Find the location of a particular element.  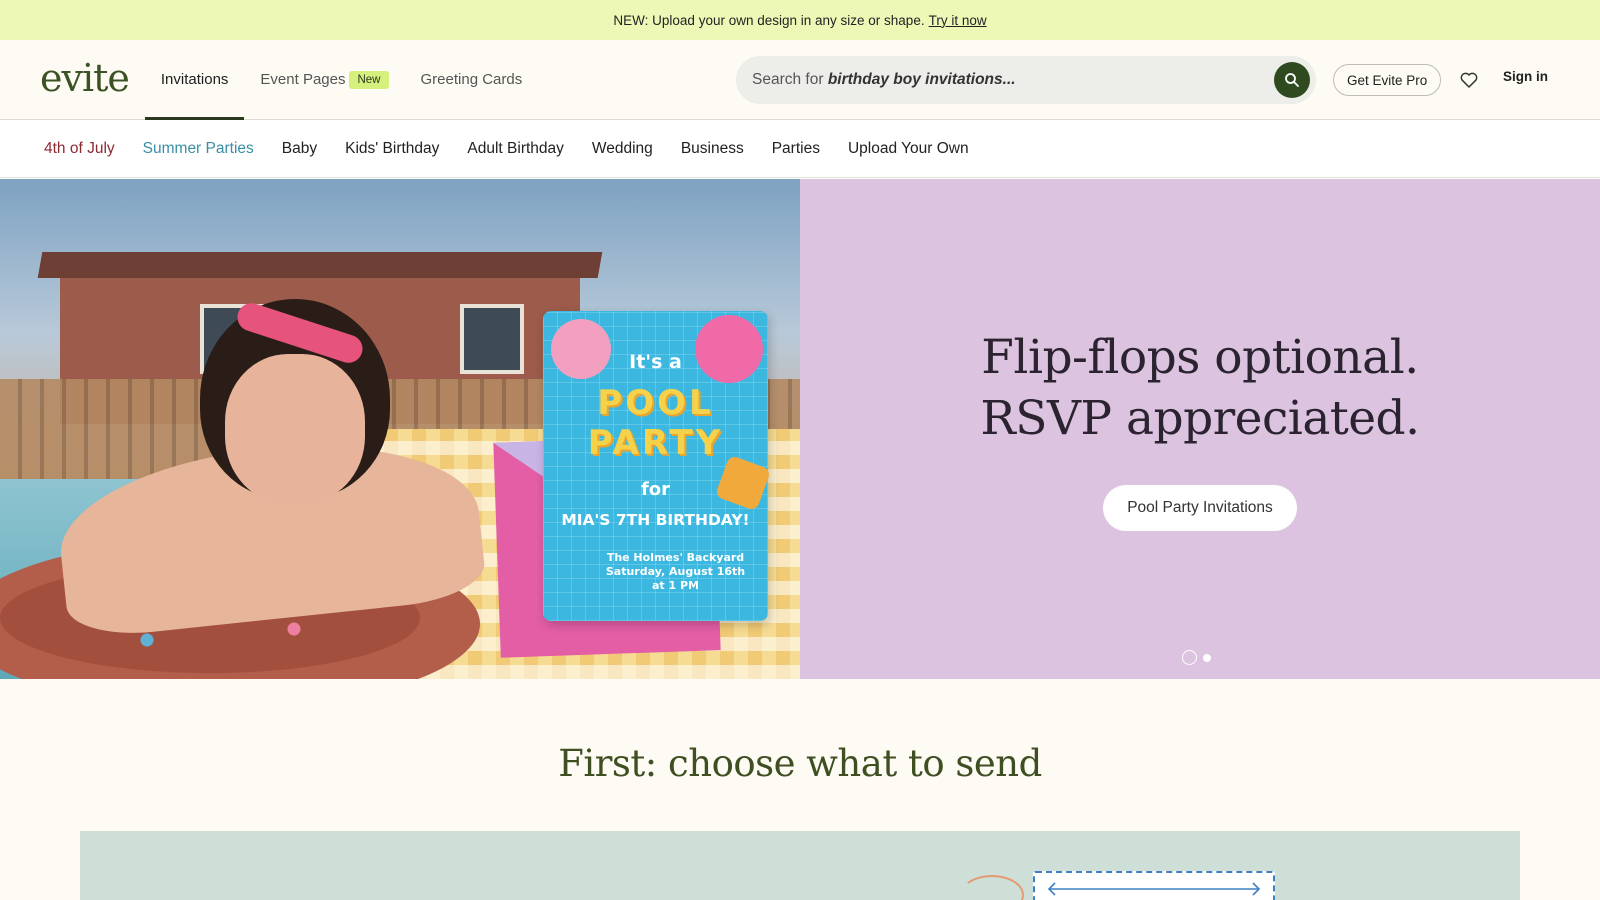

search-button is located at coordinates (1292, 80).